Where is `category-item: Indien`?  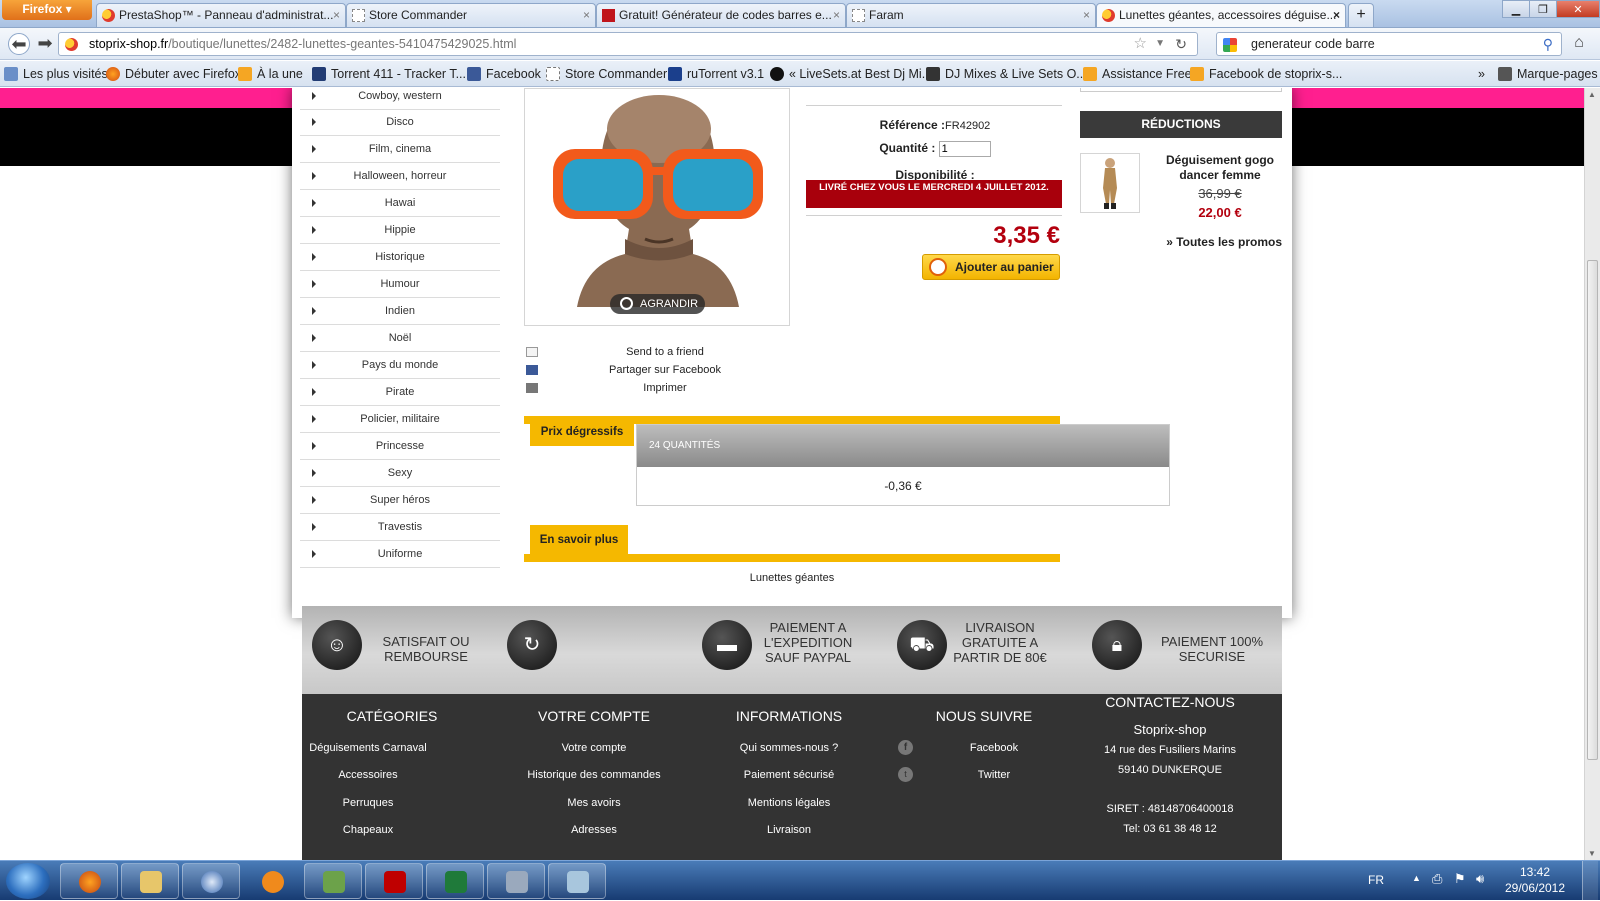 category-item: Indien is located at coordinates (400, 312).